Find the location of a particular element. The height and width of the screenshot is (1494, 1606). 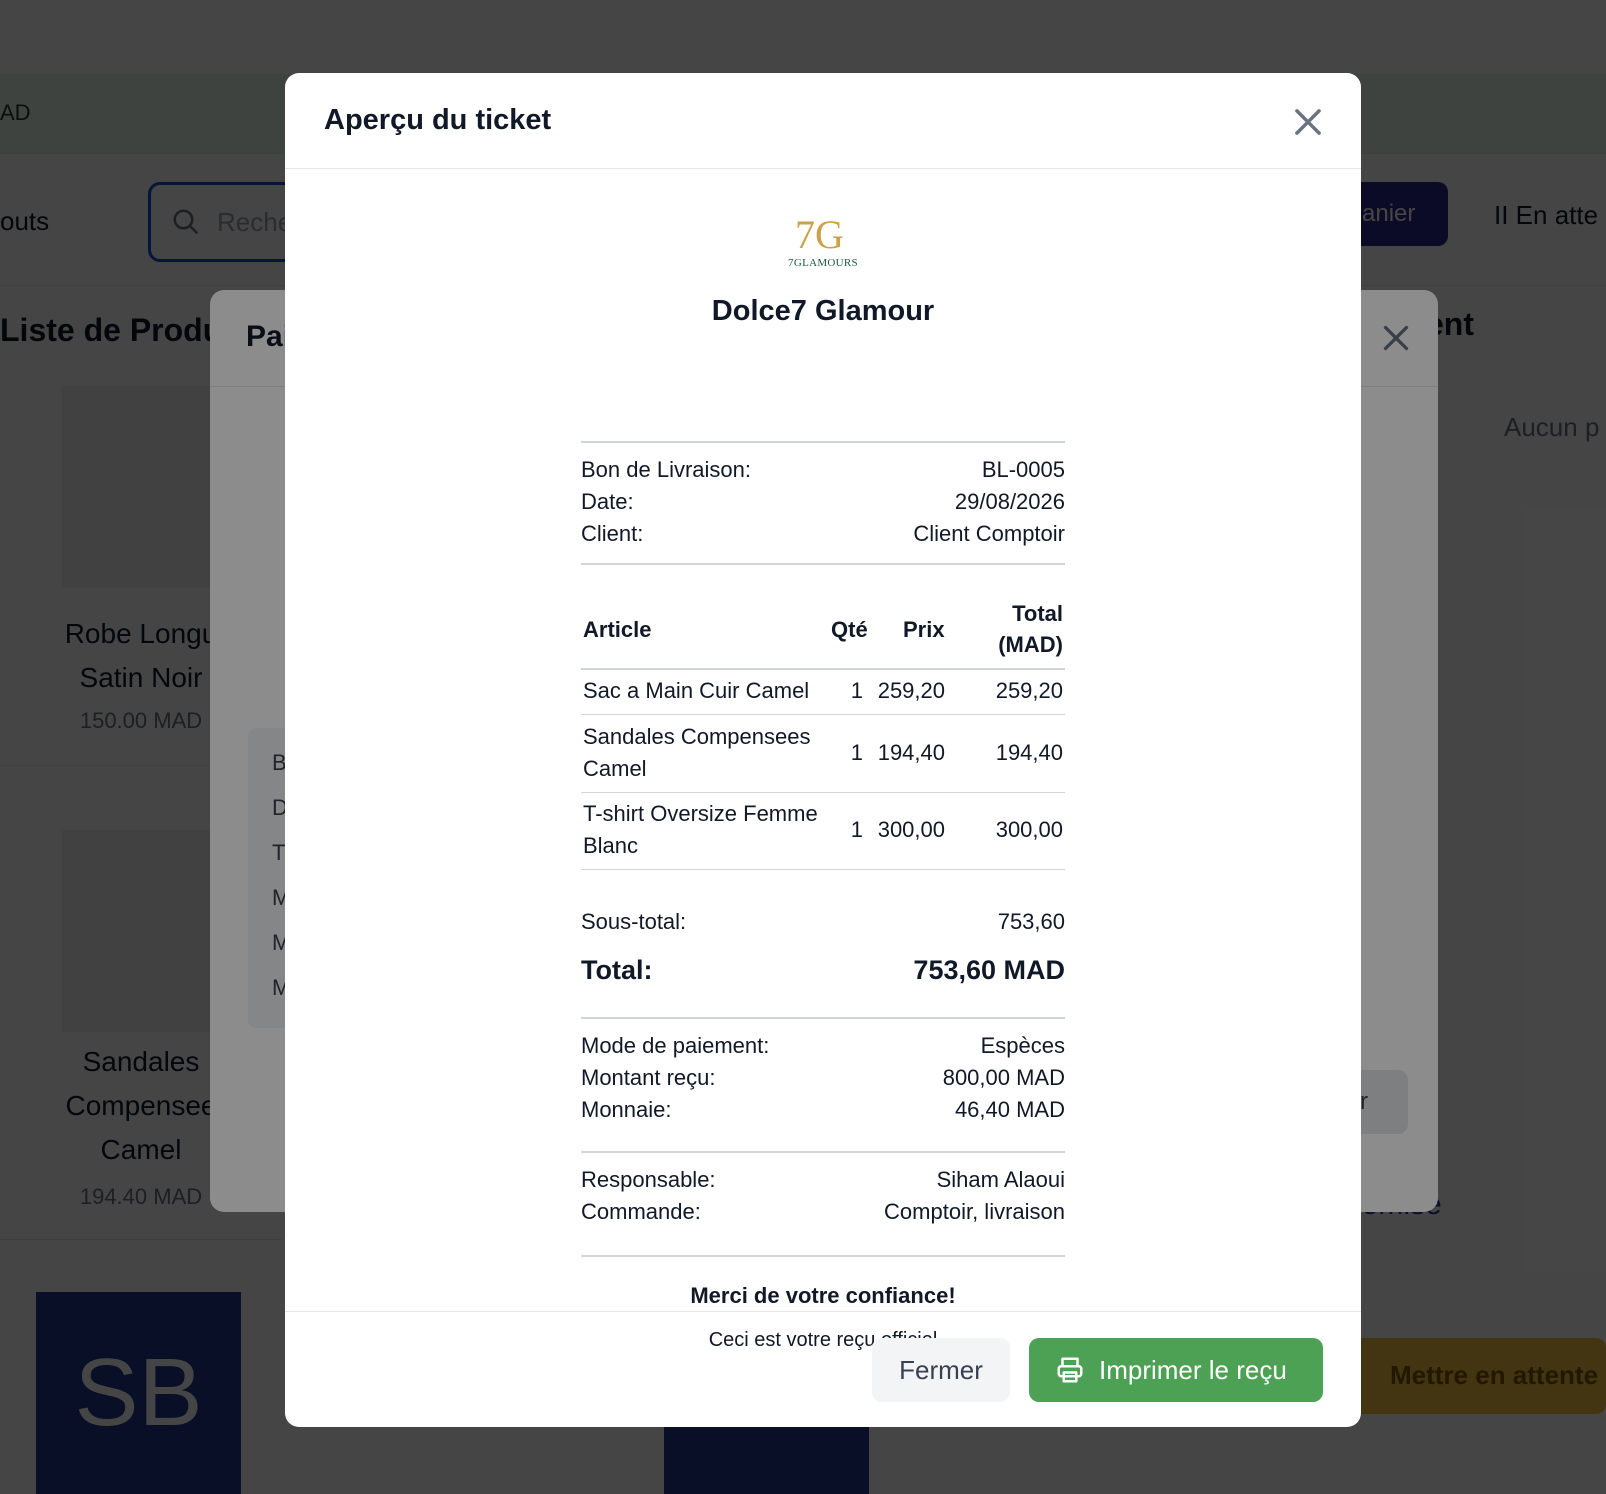

printer-icon is located at coordinates (1070, 1370).